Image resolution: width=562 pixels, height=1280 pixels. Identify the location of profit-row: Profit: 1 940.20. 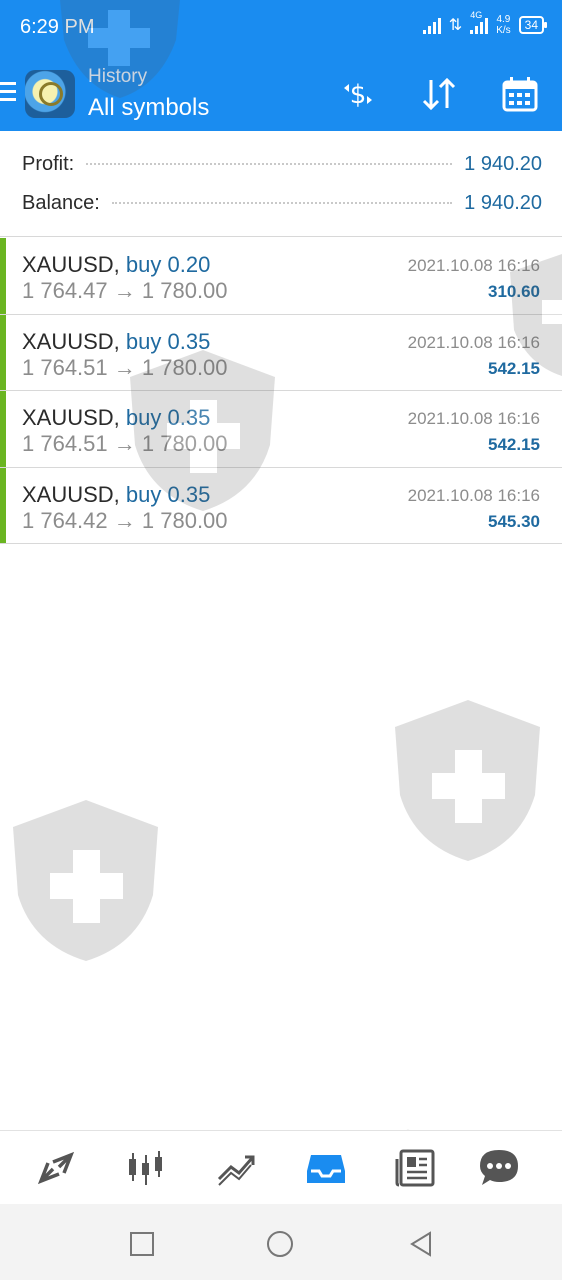
(282, 164).